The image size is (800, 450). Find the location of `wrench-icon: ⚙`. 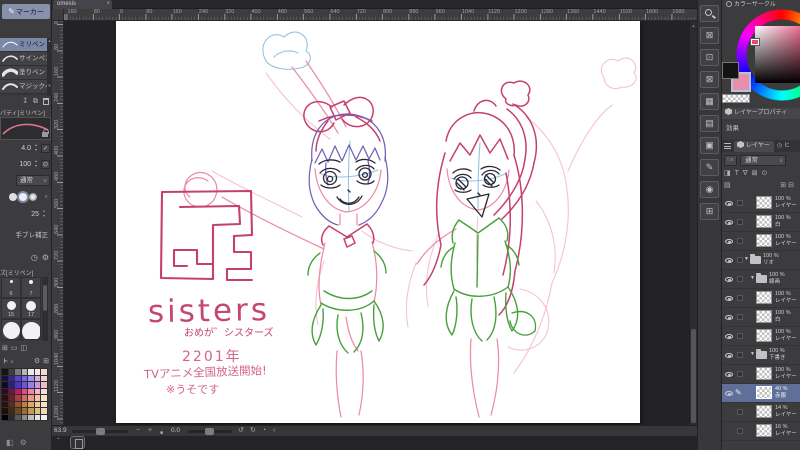

wrench-icon: ⚙ is located at coordinates (45, 257).